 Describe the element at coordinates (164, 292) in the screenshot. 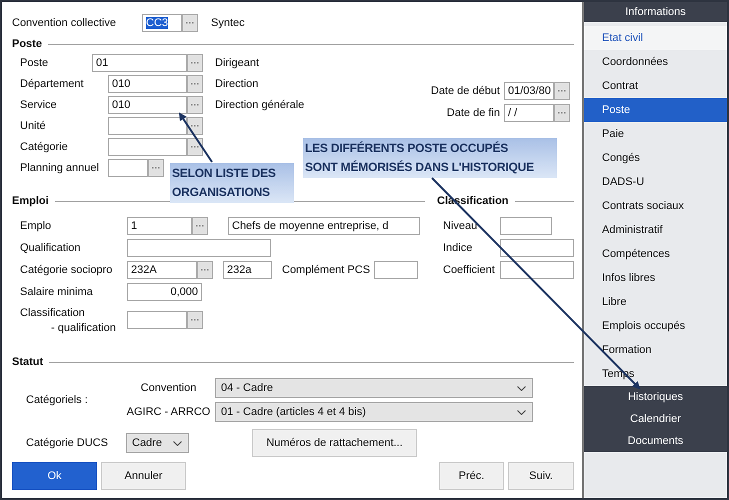

I see `input-field: 0,000` at that location.